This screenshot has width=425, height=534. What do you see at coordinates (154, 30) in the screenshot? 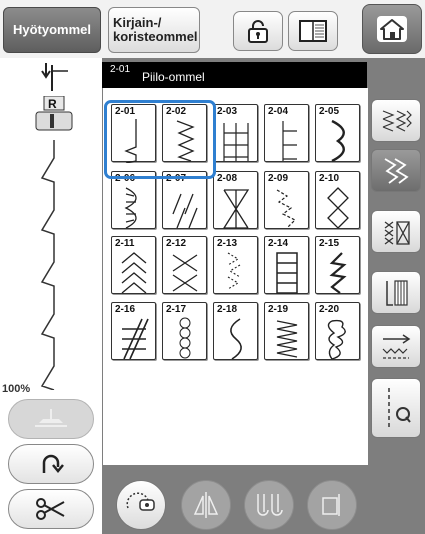
I see `tab-character-decorative: Kirjain-/ koristeommel` at bounding box center [154, 30].